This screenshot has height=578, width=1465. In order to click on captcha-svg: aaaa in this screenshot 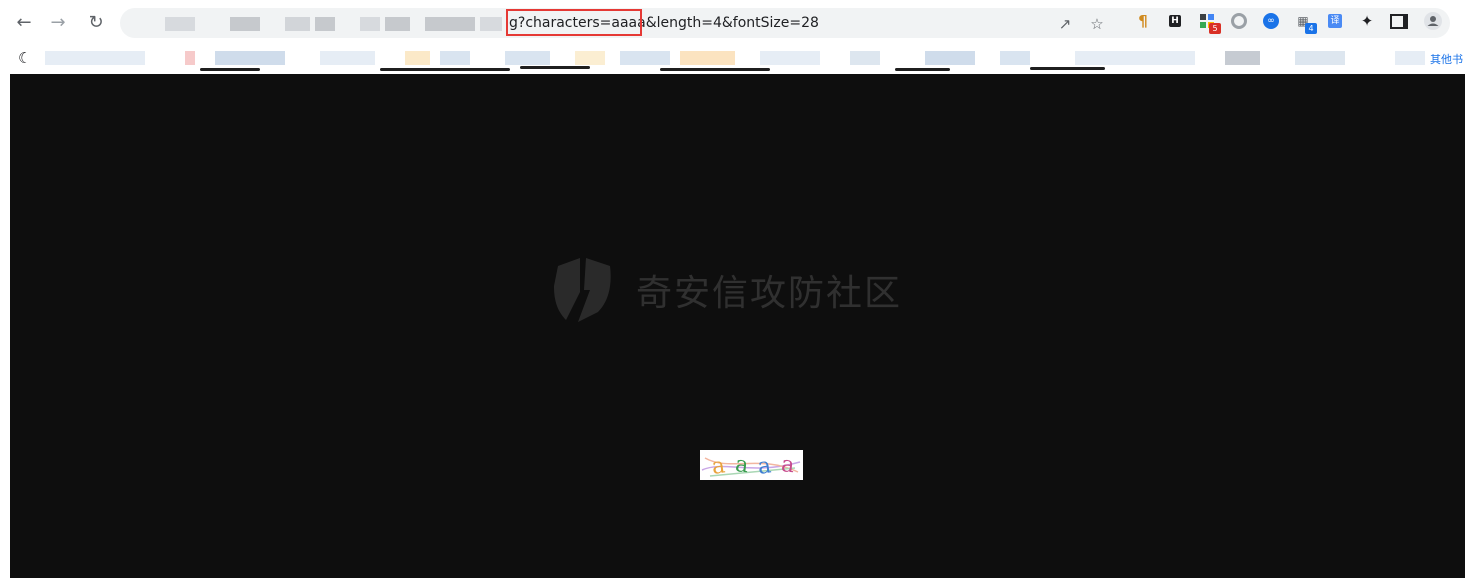, I will do `click(751, 466)`.